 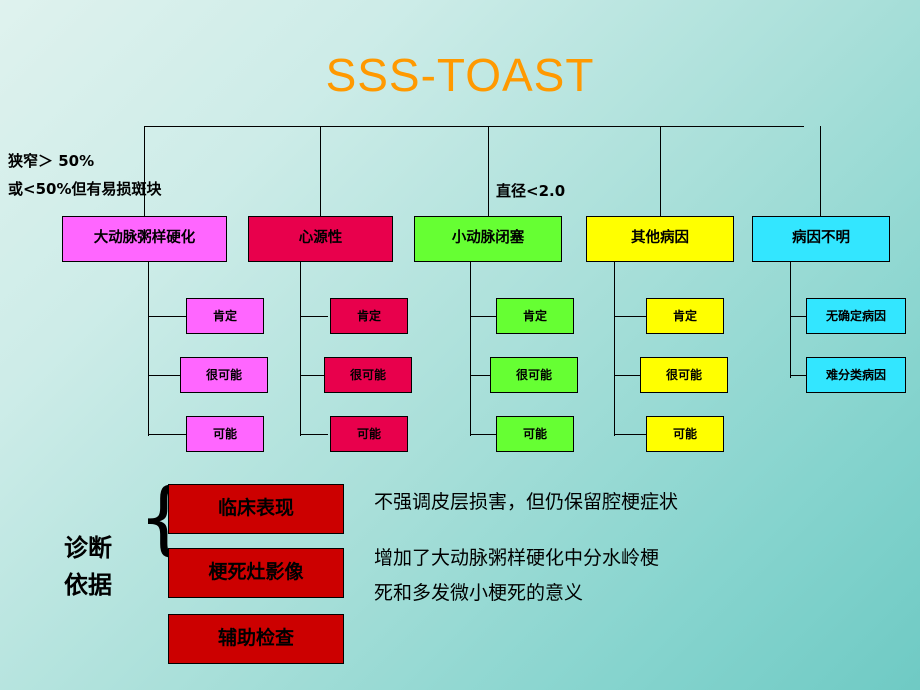 I want to click on connector-group3-vertical, so click(x=470, y=349).